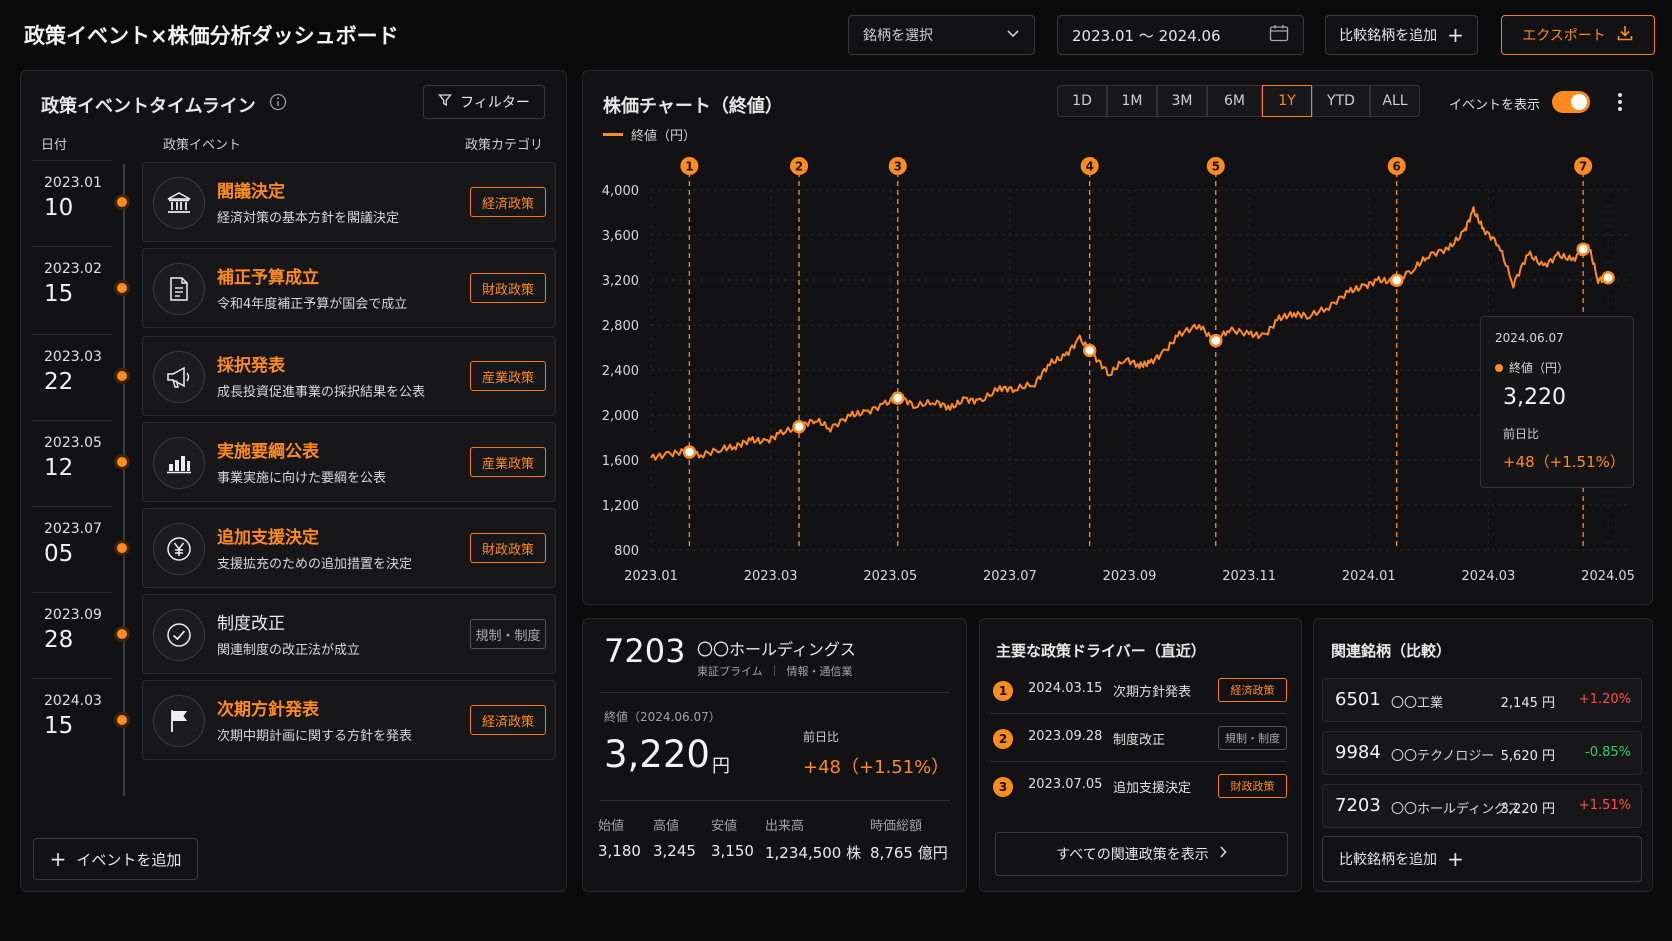  Describe the element at coordinates (1132, 101) in the screenshot. I see `range-button-1m: 1M` at that location.